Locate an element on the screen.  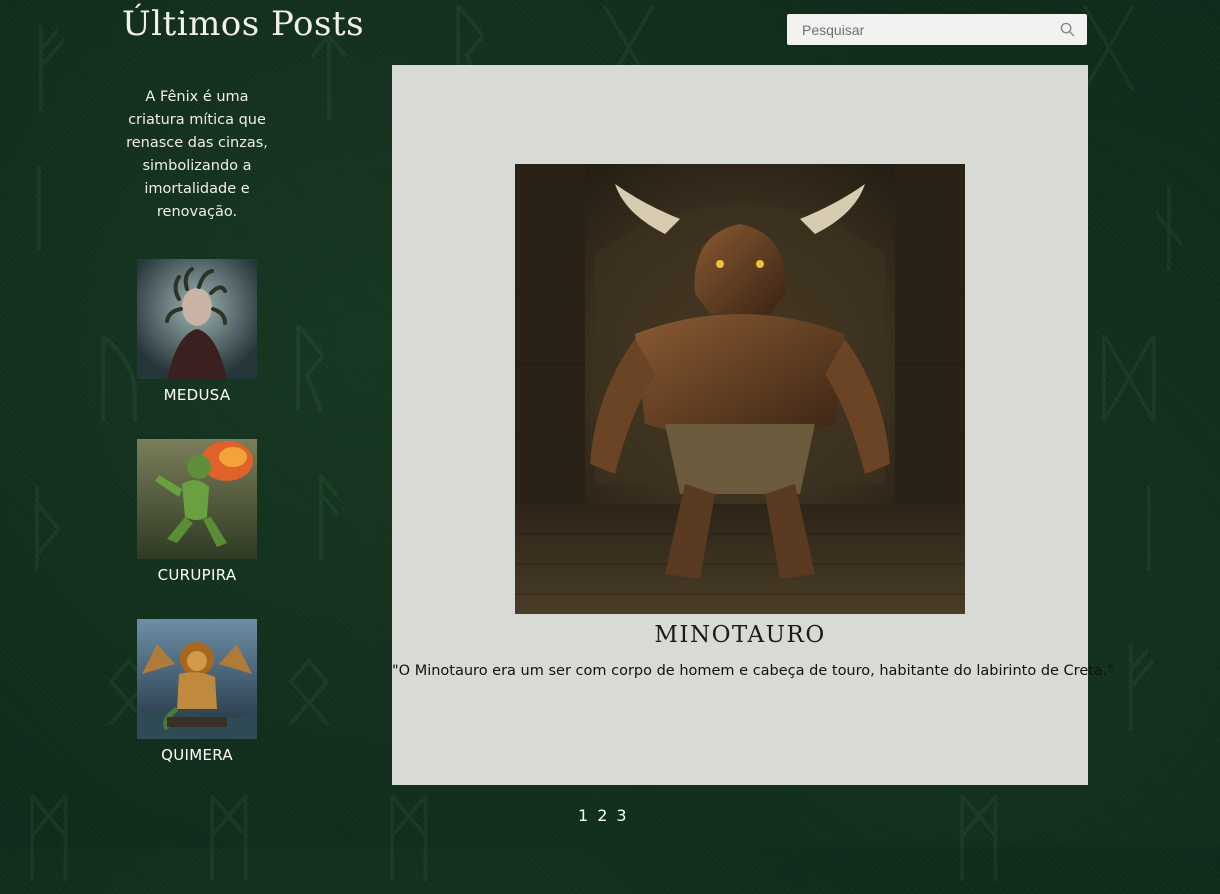
search-icon is located at coordinates (1067, 29).